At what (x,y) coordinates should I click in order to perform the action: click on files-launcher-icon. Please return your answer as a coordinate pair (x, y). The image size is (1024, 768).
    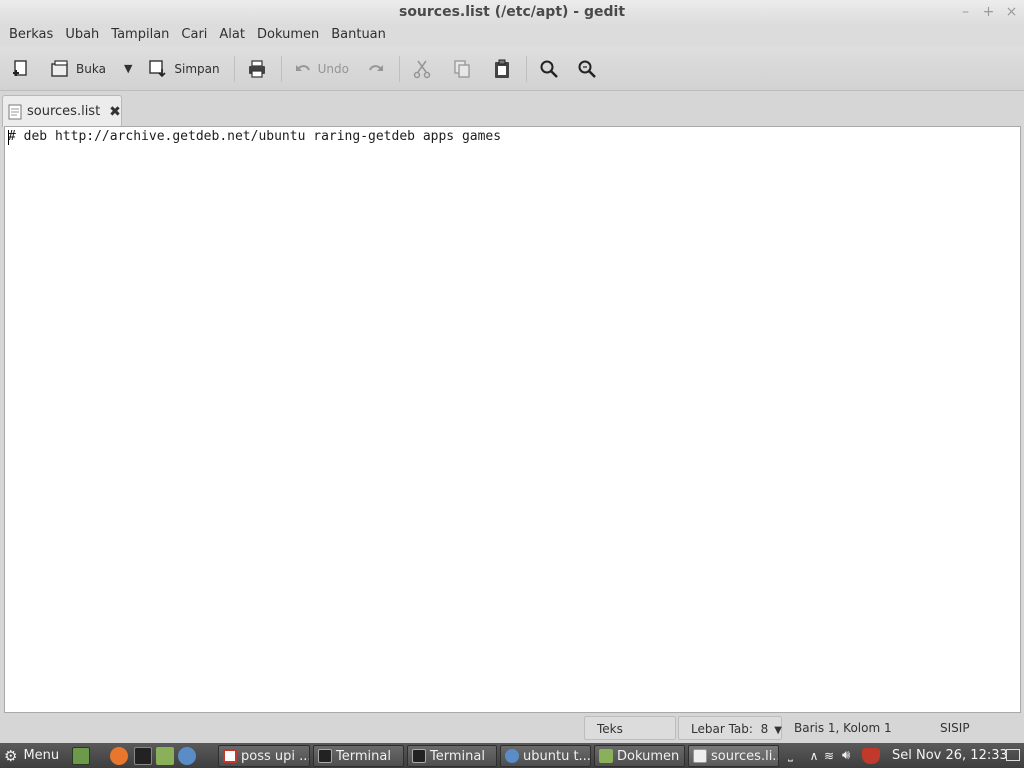
    Looking at the image, I should click on (165, 756).